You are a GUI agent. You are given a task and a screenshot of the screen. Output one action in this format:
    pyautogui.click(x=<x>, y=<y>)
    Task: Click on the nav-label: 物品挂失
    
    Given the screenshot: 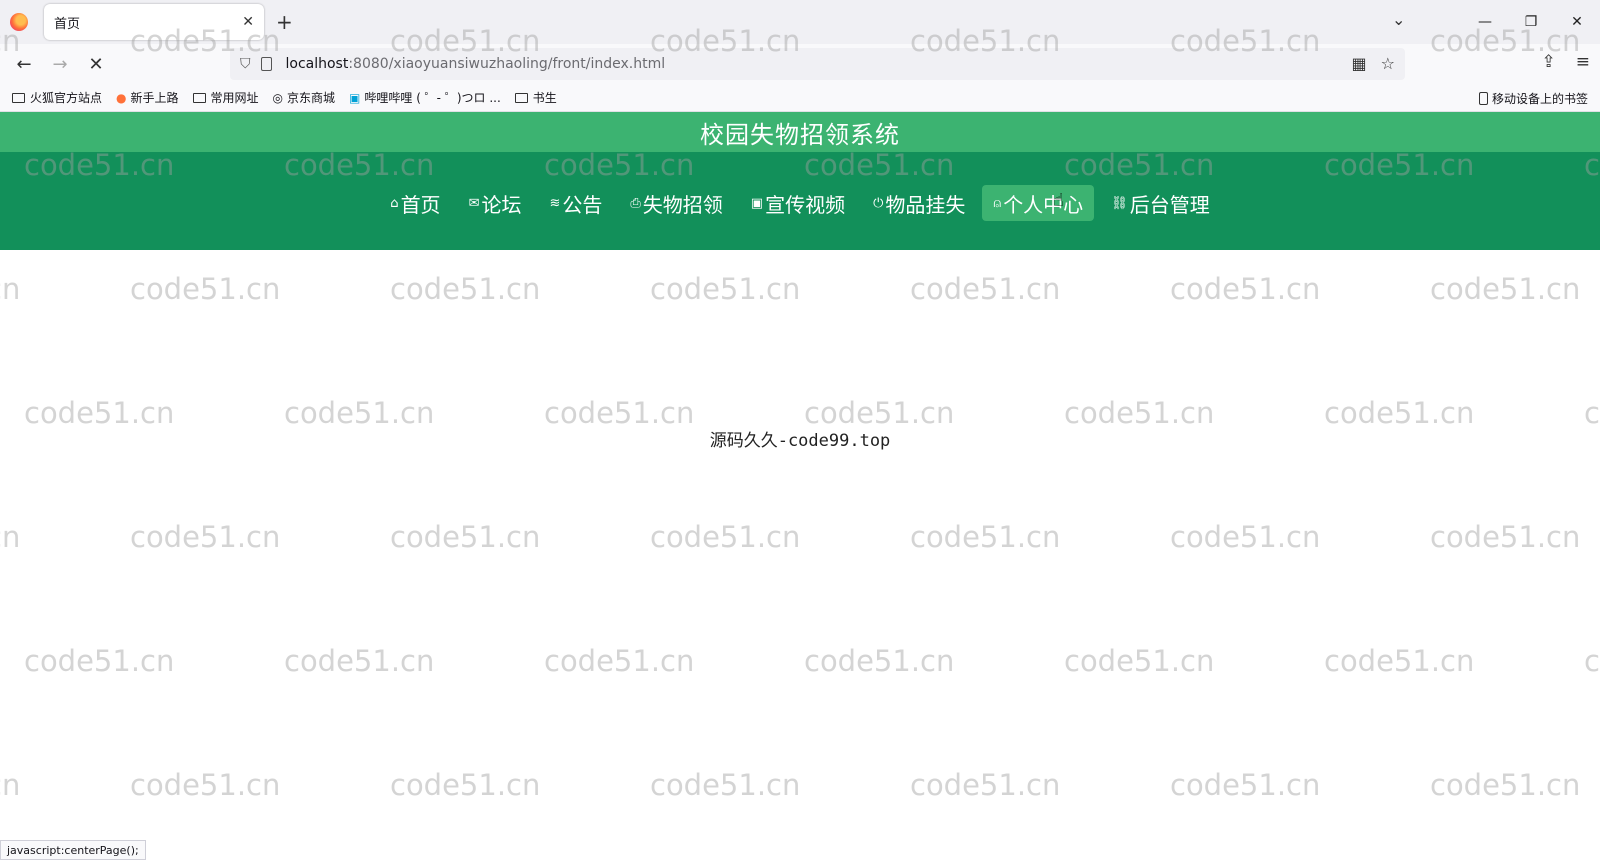 What is the action you would take?
    pyautogui.click(x=925, y=204)
    